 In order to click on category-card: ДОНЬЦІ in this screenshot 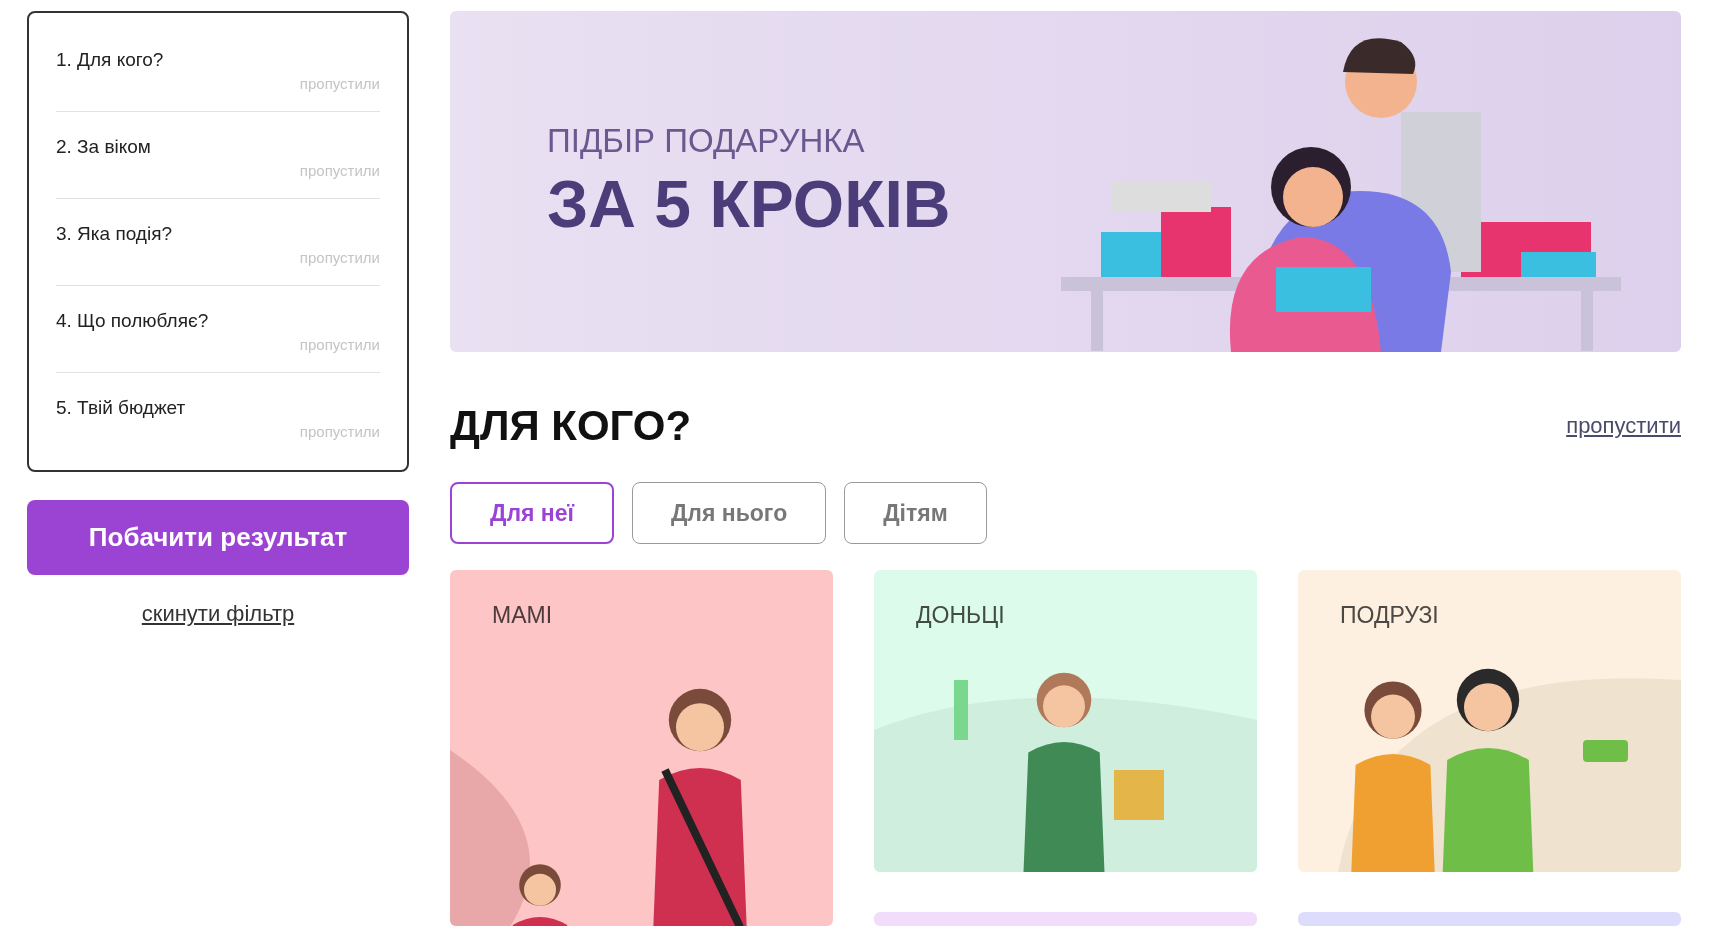, I will do `click(1065, 721)`.